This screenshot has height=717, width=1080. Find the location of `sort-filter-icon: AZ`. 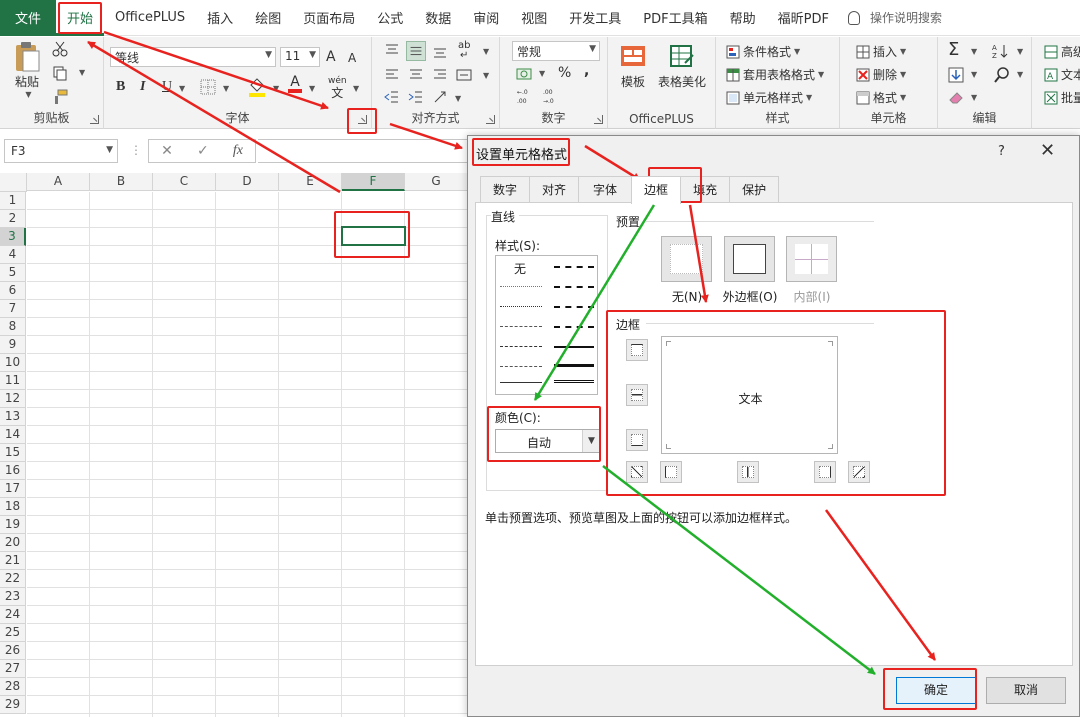

sort-filter-icon: AZ is located at coordinates (1001, 51).